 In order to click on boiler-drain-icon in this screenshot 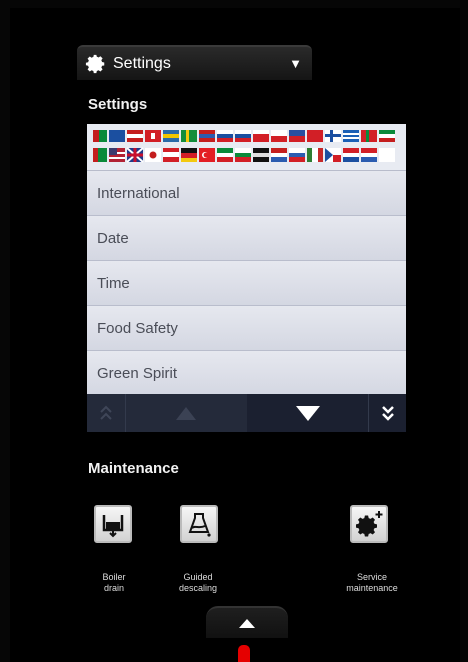, I will do `click(113, 526)`.